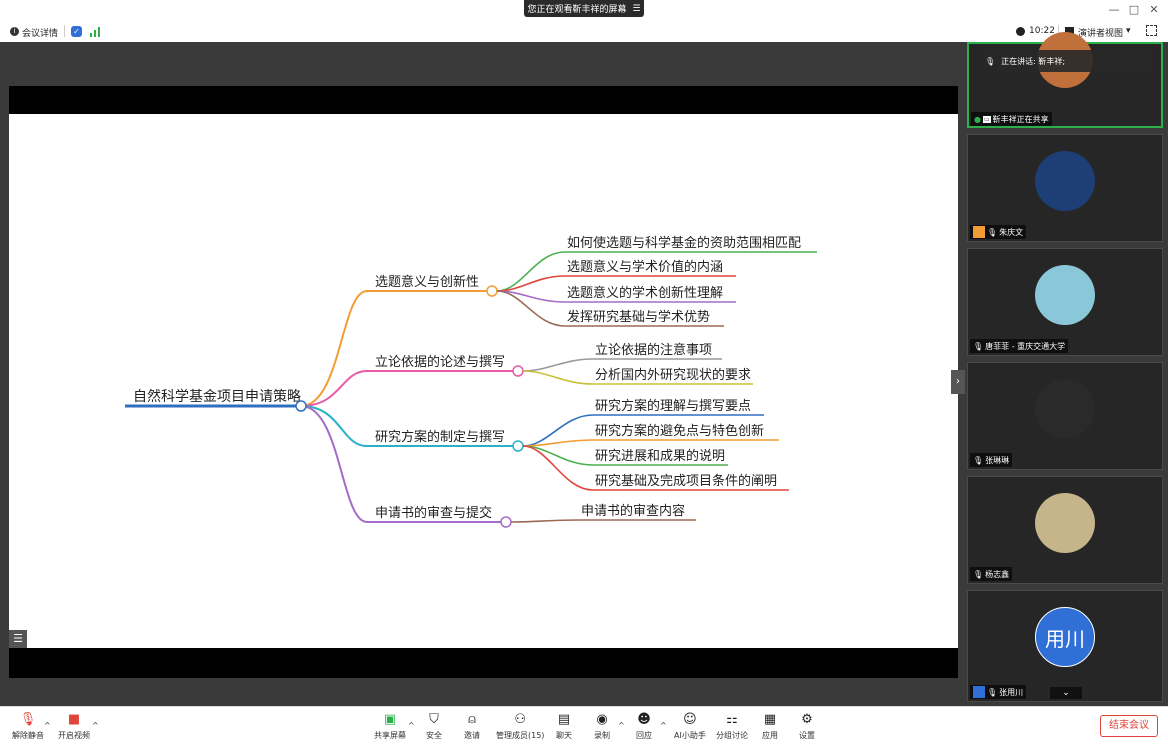 Image resolution: width=1168 pixels, height=750 pixels. I want to click on participant-name: 靳丰祥正在共享, so click(1020, 119).